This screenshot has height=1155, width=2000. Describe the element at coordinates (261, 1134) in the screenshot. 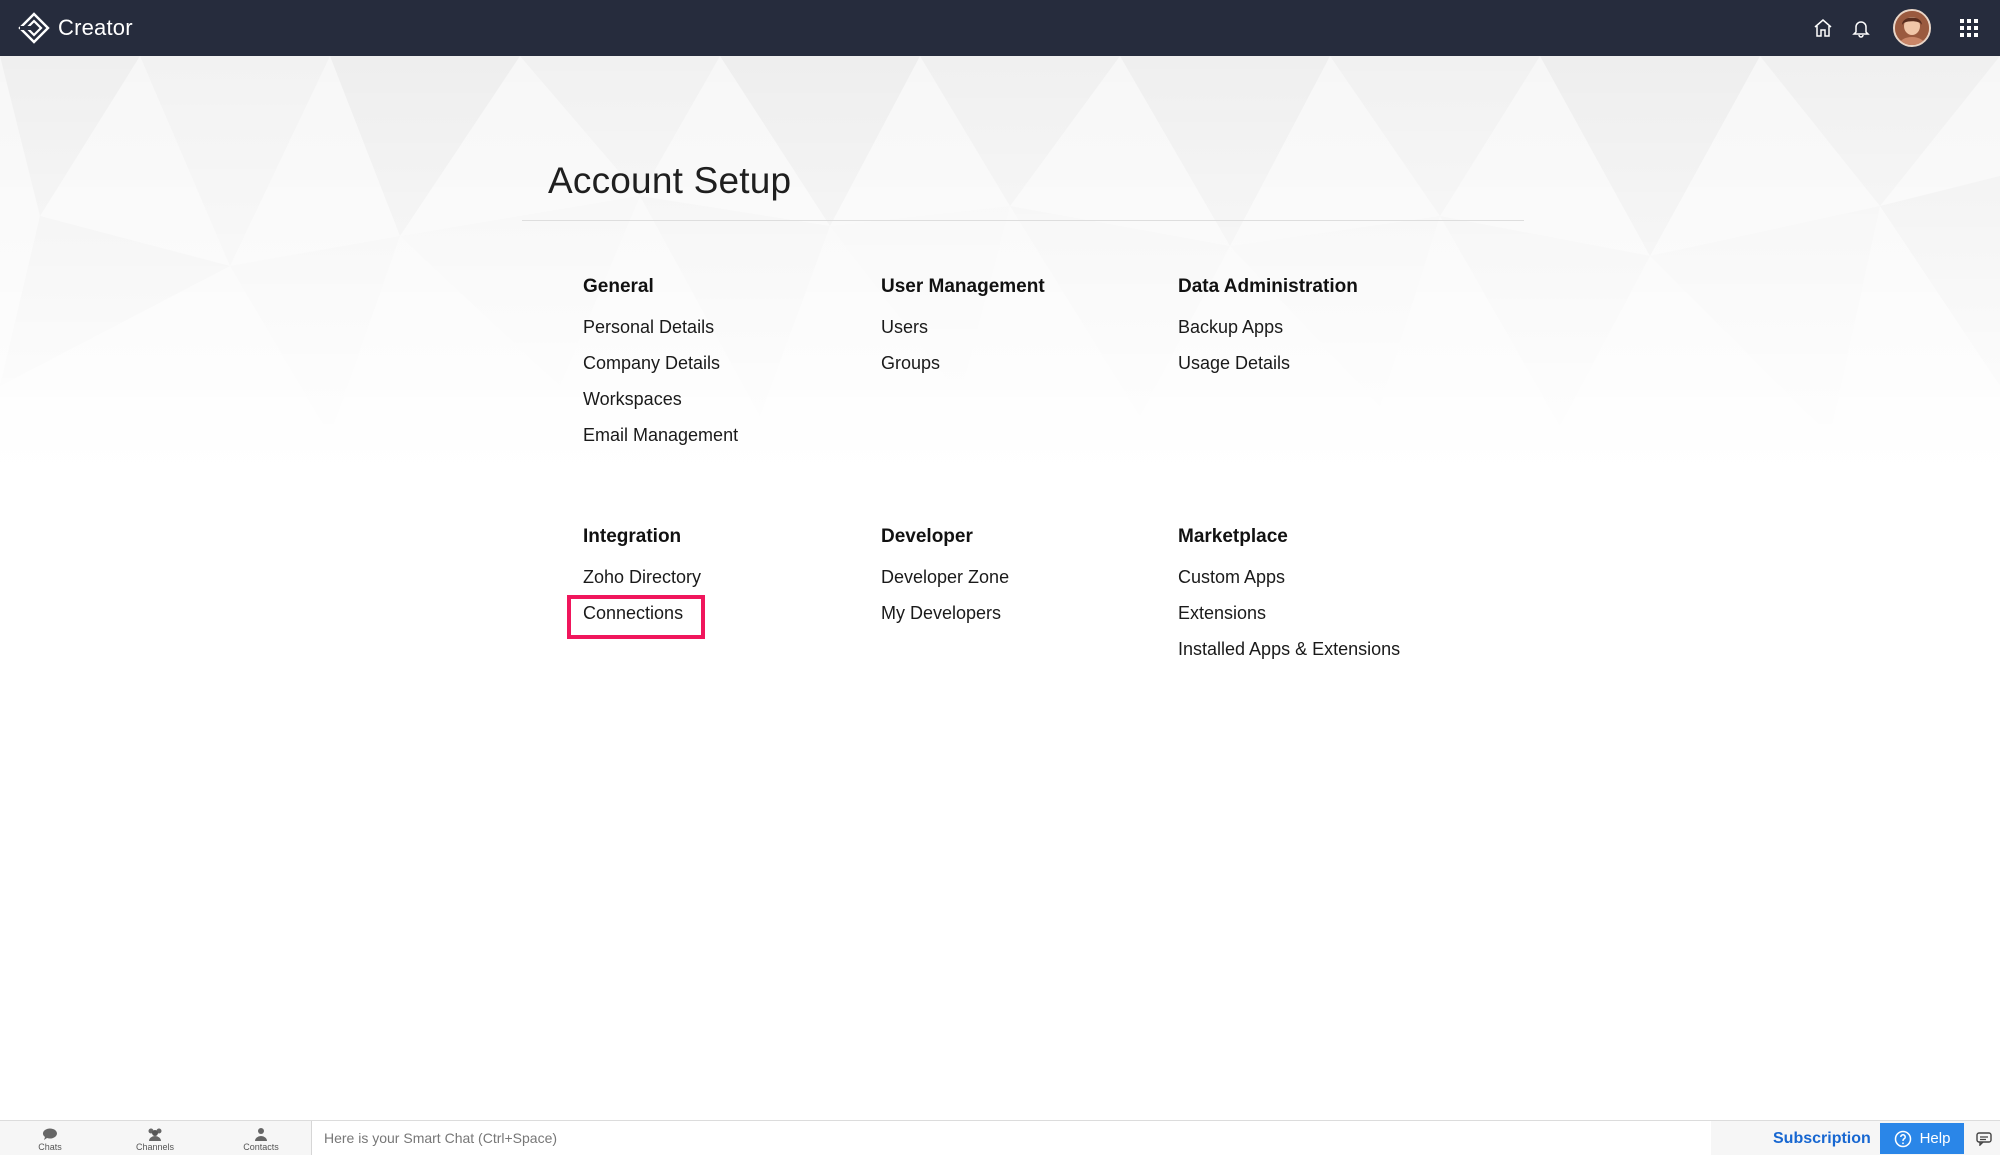

I see `contact-person-icon` at that location.